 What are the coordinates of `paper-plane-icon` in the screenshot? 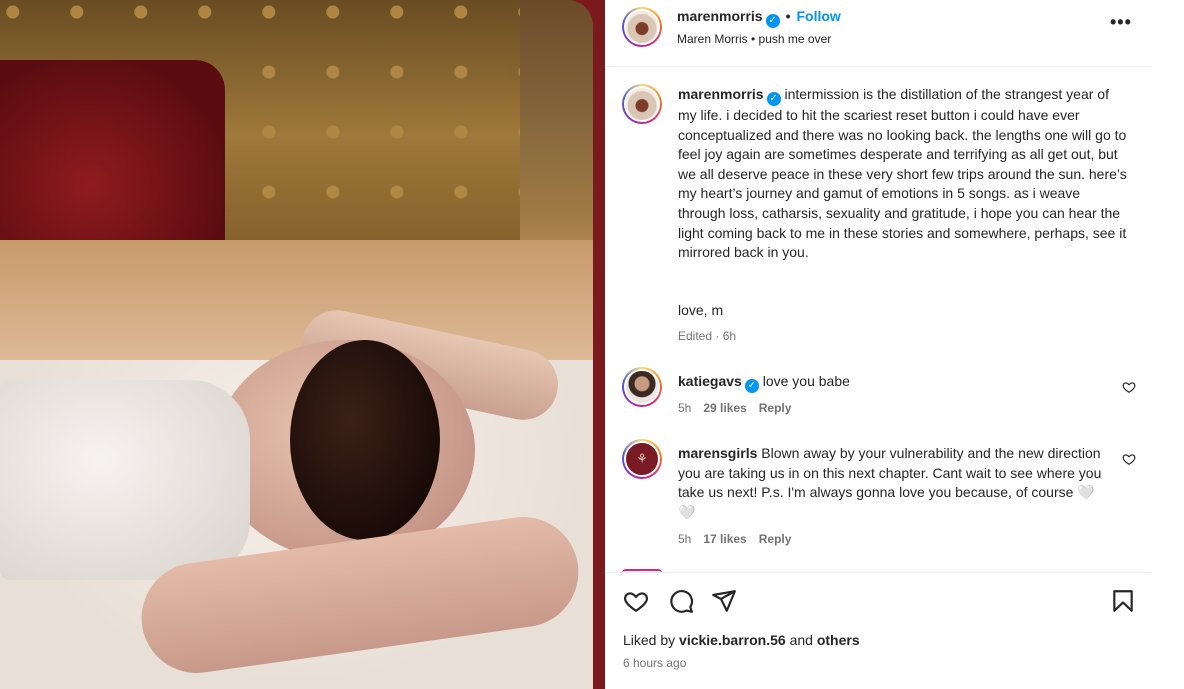 It's located at (724, 601).